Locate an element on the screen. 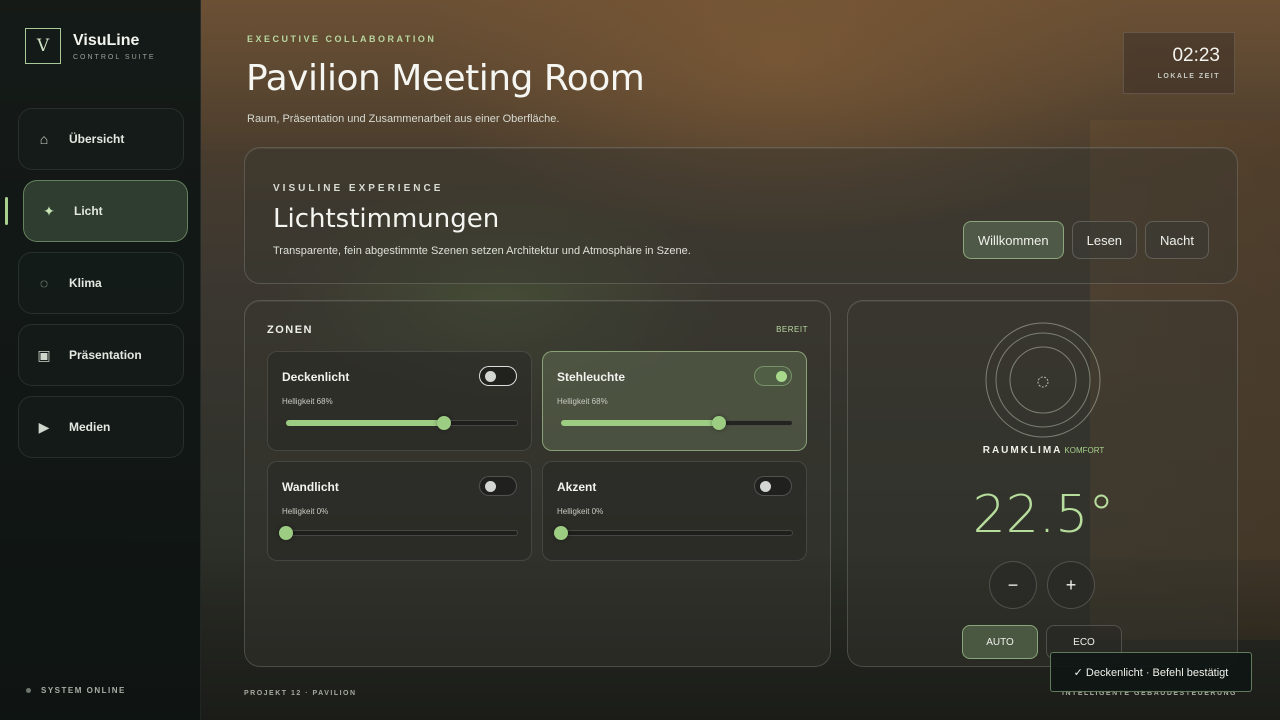 This screenshot has height=720, width=1280. play-icon: ▶ is located at coordinates (44, 426).